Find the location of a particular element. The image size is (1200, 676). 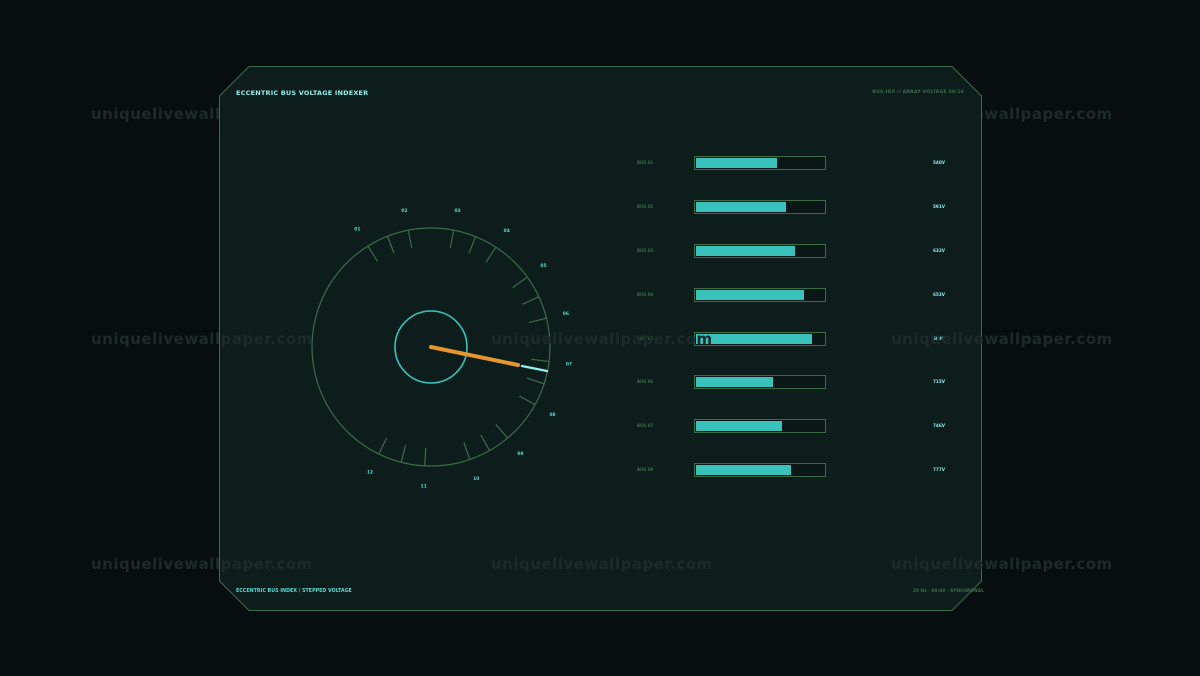

dial-needle-tip is located at coordinates (534, 368).